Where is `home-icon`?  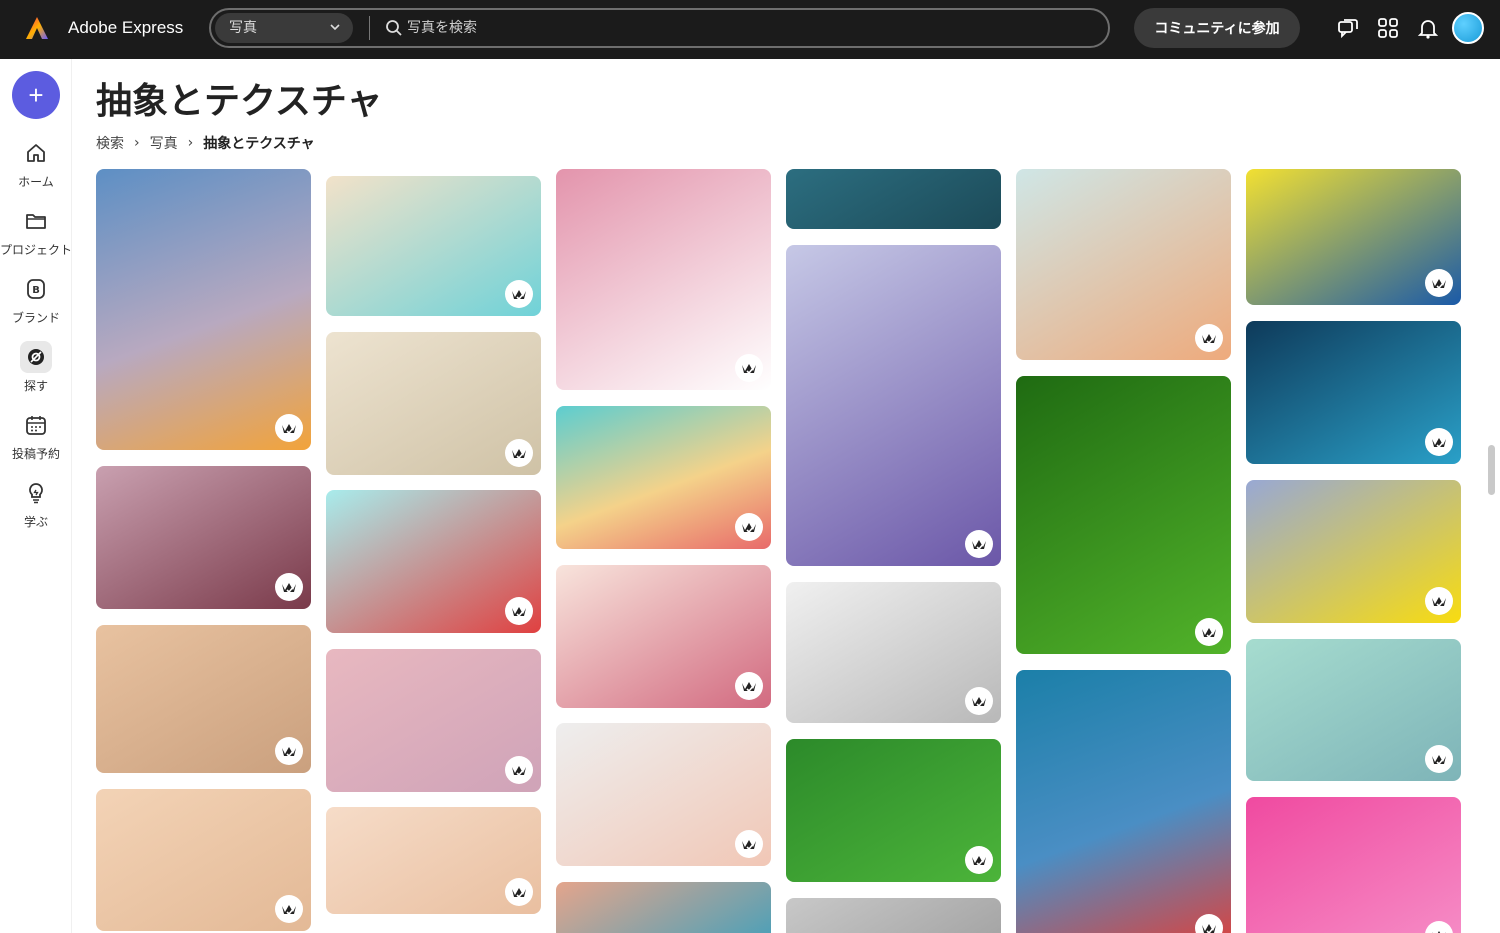 home-icon is located at coordinates (36, 153).